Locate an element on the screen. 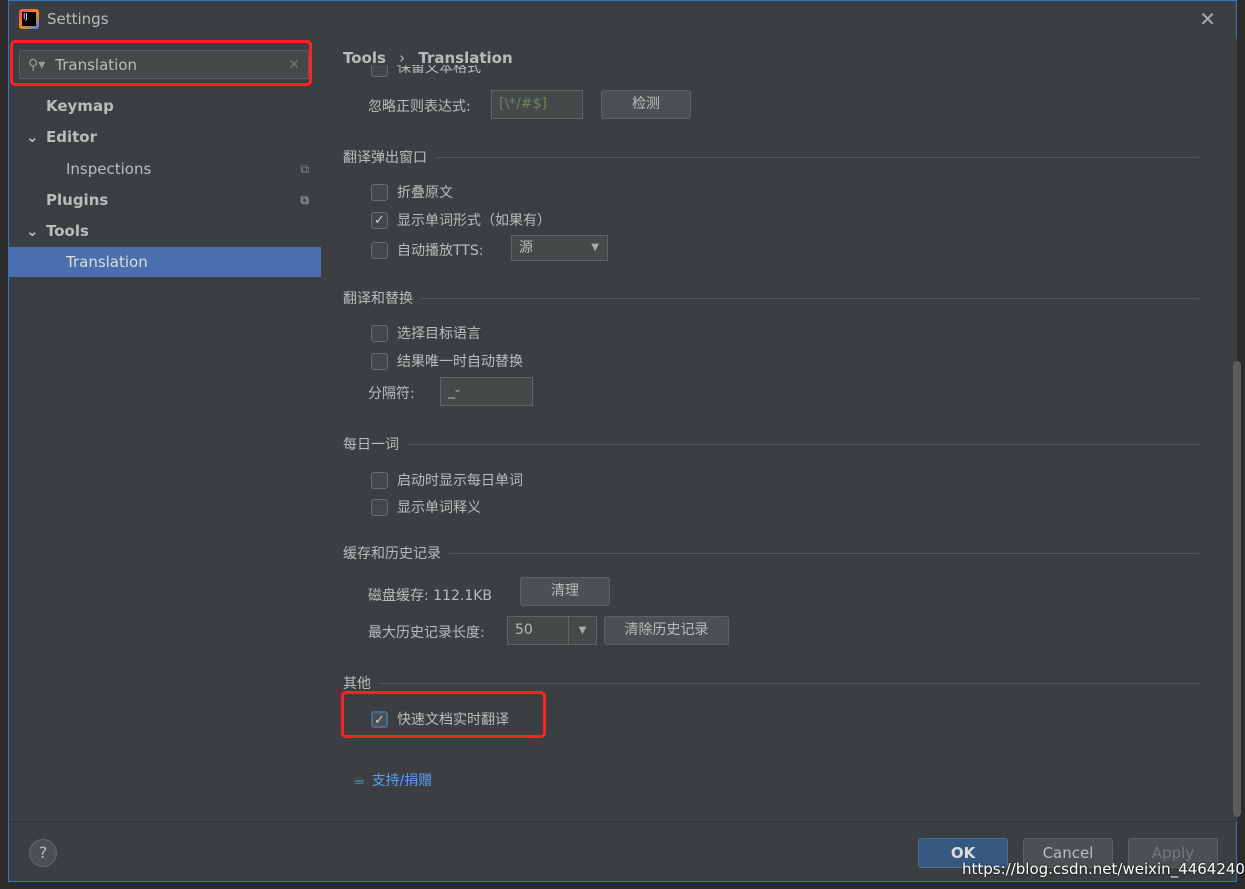 Image resolution: width=1245 pixels, height=889 pixels. section-daily-word: 每日一词 is located at coordinates (771, 444).